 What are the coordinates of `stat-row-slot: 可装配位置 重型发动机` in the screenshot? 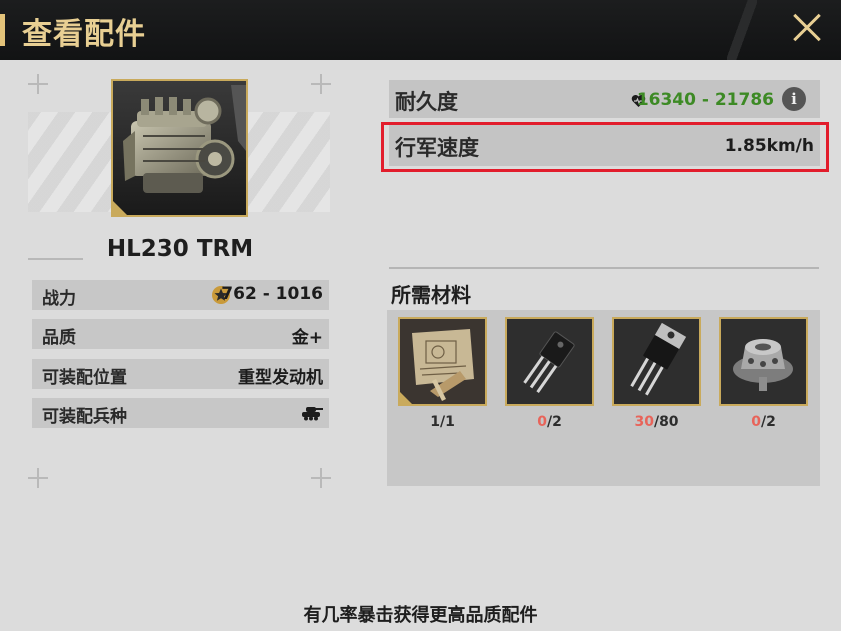 It's located at (180, 374).